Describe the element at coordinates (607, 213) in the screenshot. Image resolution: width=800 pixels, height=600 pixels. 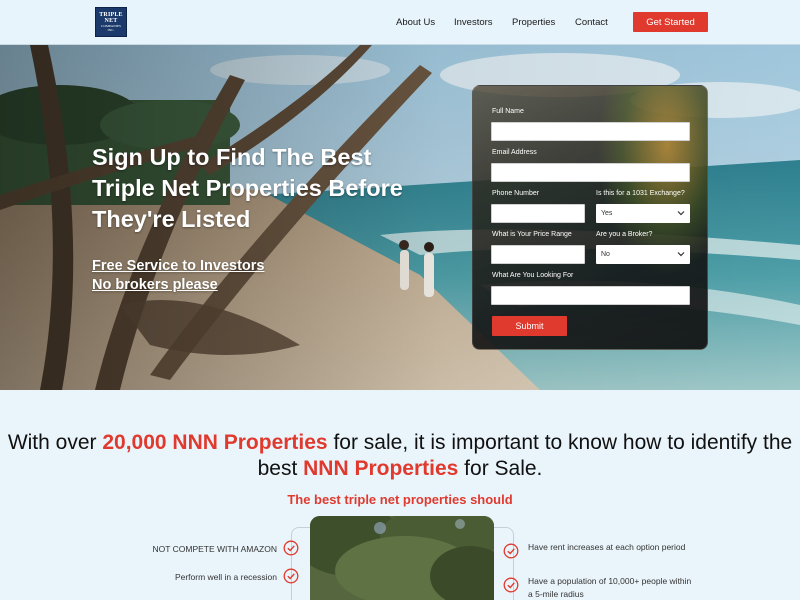
I see `exchange-select-value: Yes` at that location.